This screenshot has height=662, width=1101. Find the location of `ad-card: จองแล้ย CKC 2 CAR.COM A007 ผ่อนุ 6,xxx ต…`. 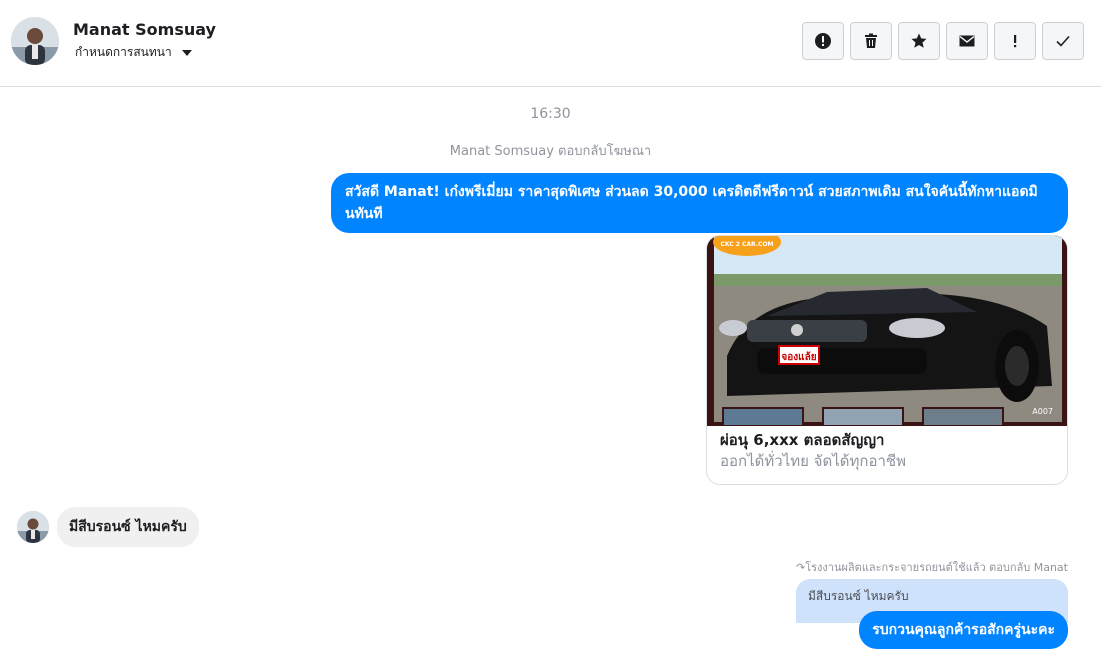

ad-card: จองแล้ย CKC 2 CAR.COM A007 ผ่อนุ 6,xxx ต… is located at coordinates (887, 360).